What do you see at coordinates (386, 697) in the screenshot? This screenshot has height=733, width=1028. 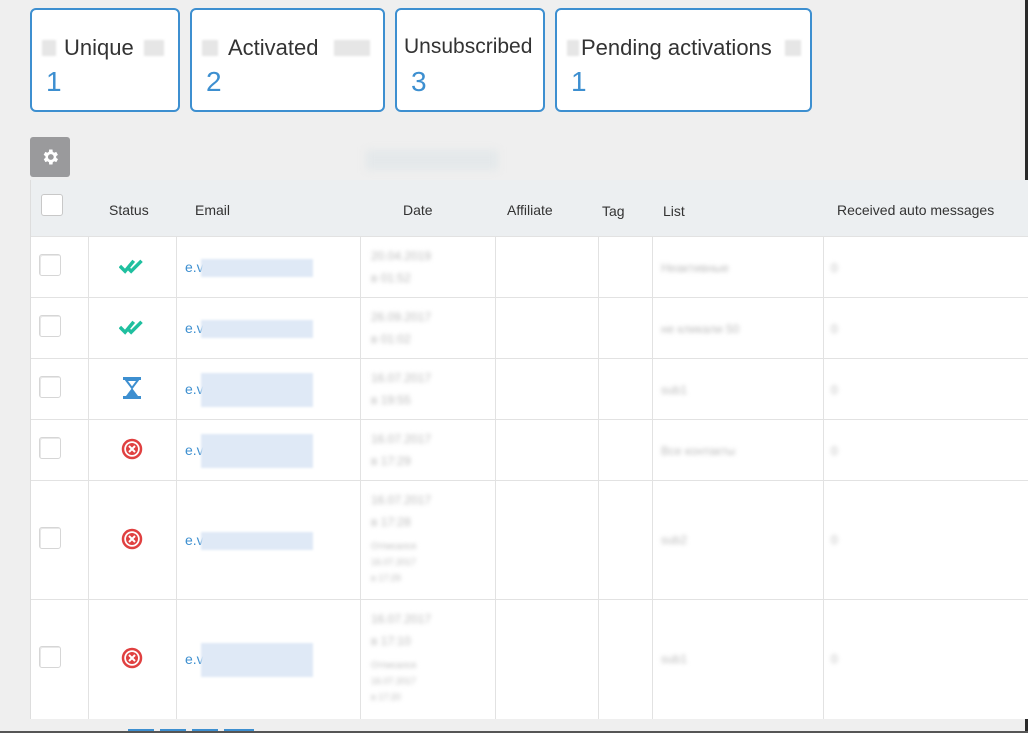 I see `redacted-note: в 17:20` at bounding box center [386, 697].